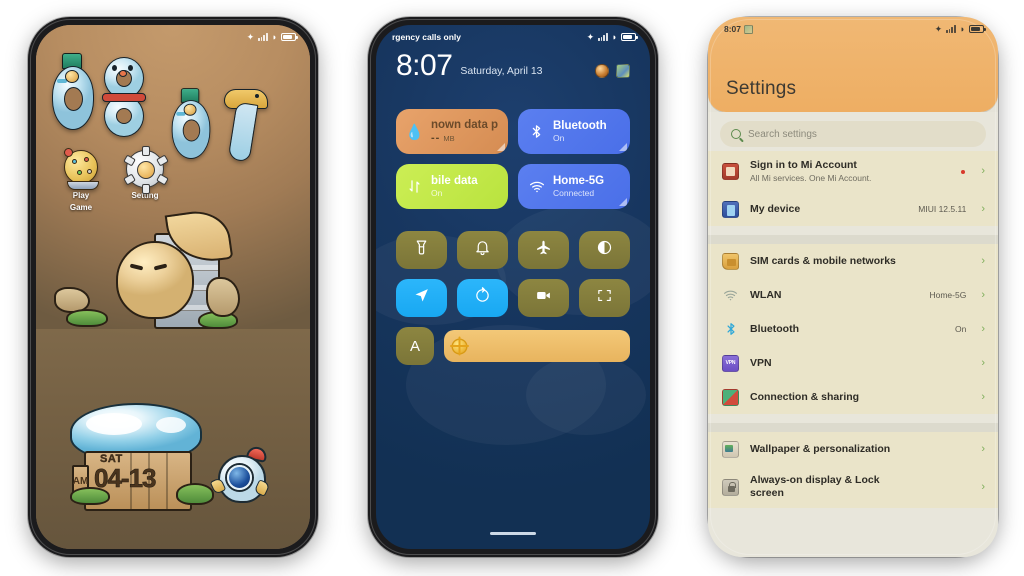 The width and height of the screenshot is (1024, 576). Describe the element at coordinates (173, 36) in the screenshot. I see `home-status-bar: ✦ ◗` at that location.